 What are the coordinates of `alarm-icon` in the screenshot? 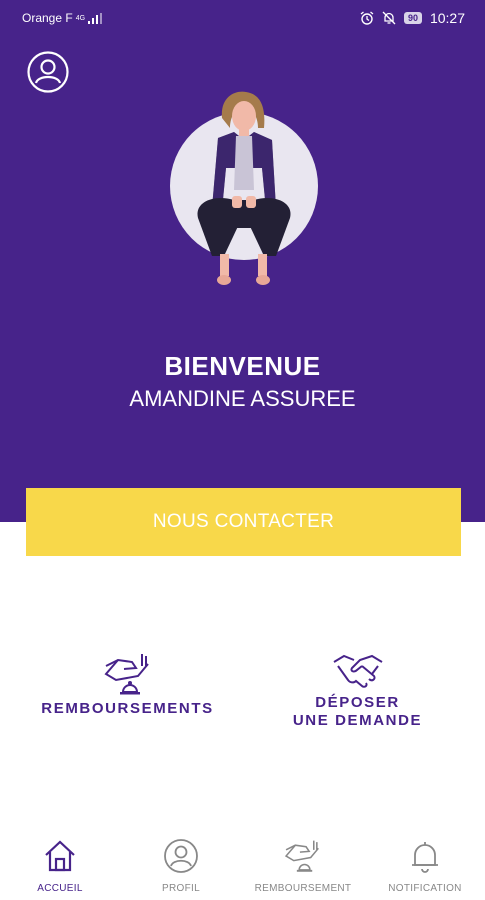 It's located at (367, 18).